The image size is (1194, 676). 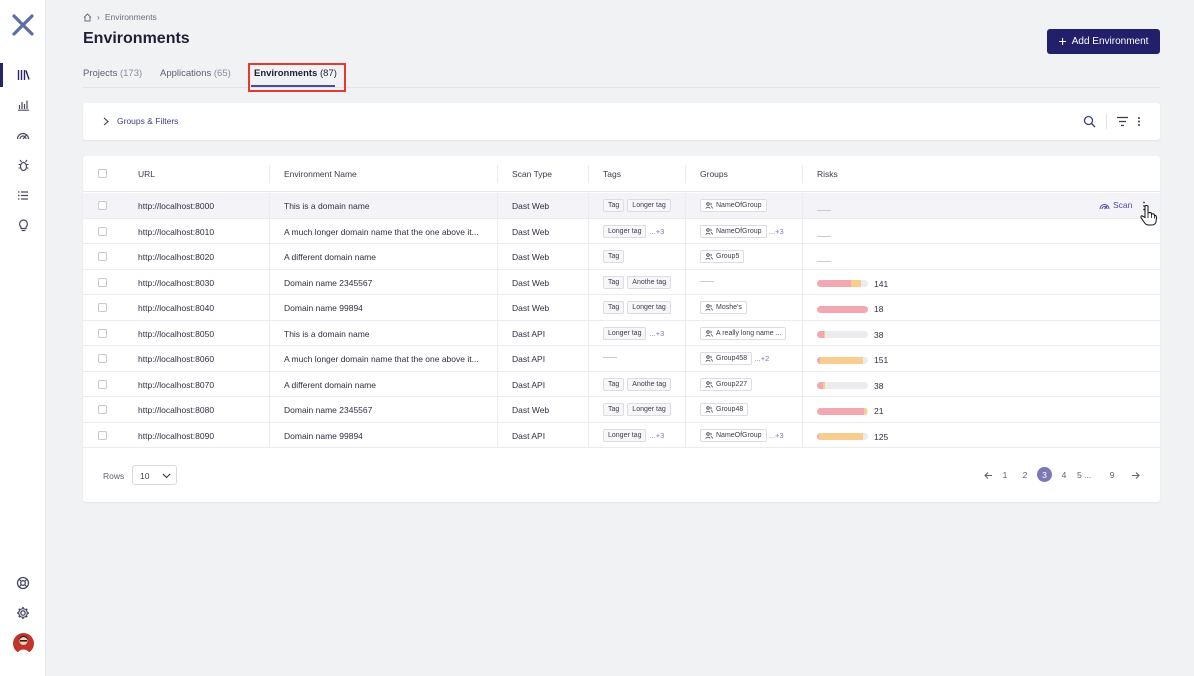 I want to click on row-url: http://localhost:8020, so click(x=176, y=257).